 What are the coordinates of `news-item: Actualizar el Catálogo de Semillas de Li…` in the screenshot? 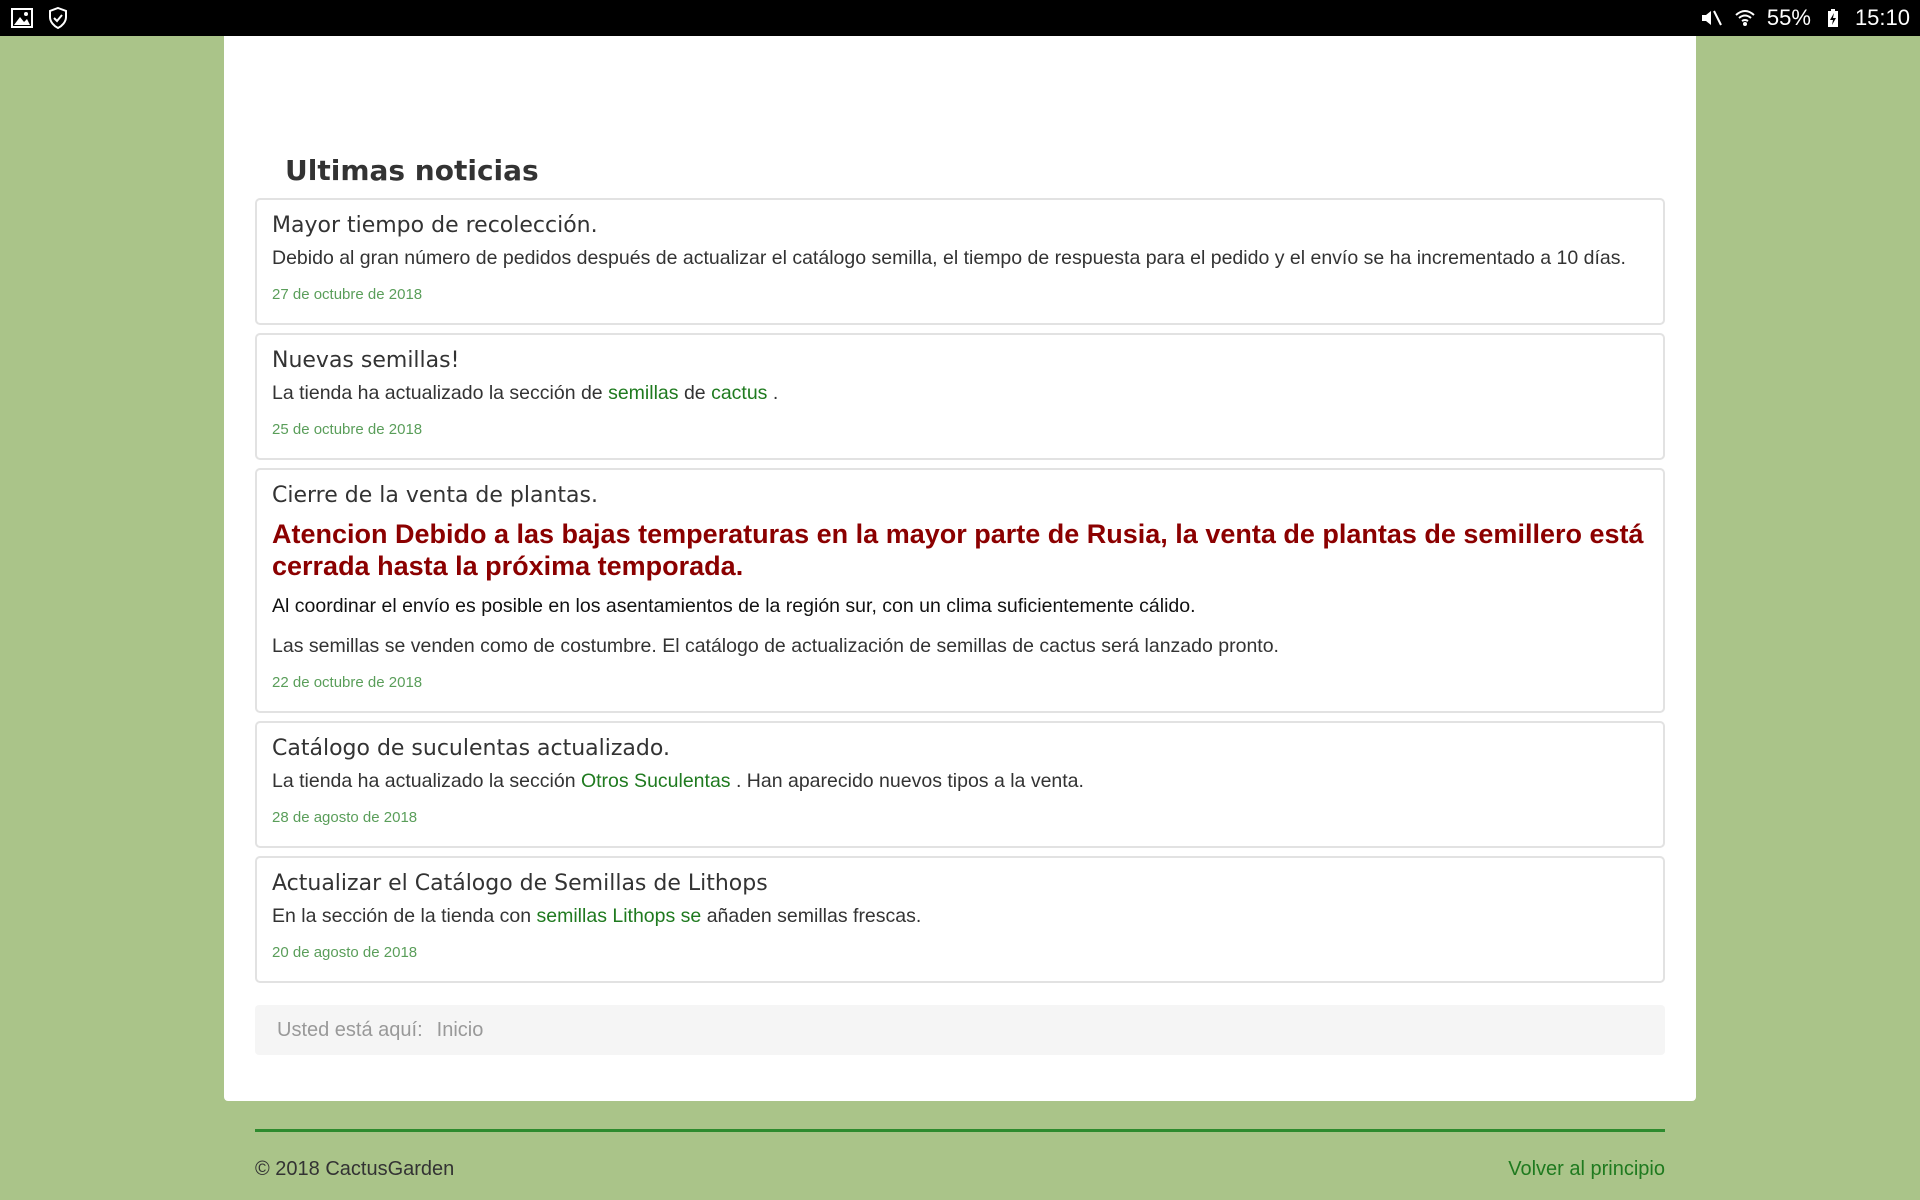 It's located at (960, 919).